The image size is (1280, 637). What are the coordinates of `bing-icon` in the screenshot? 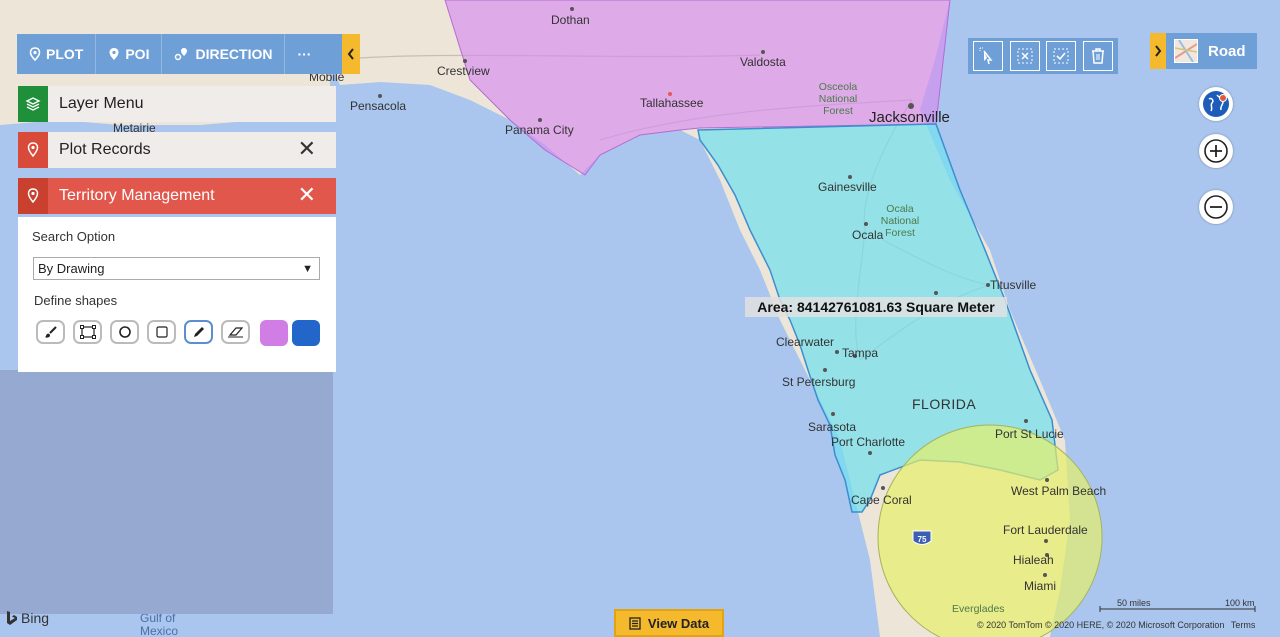 It's located at (12, 618).